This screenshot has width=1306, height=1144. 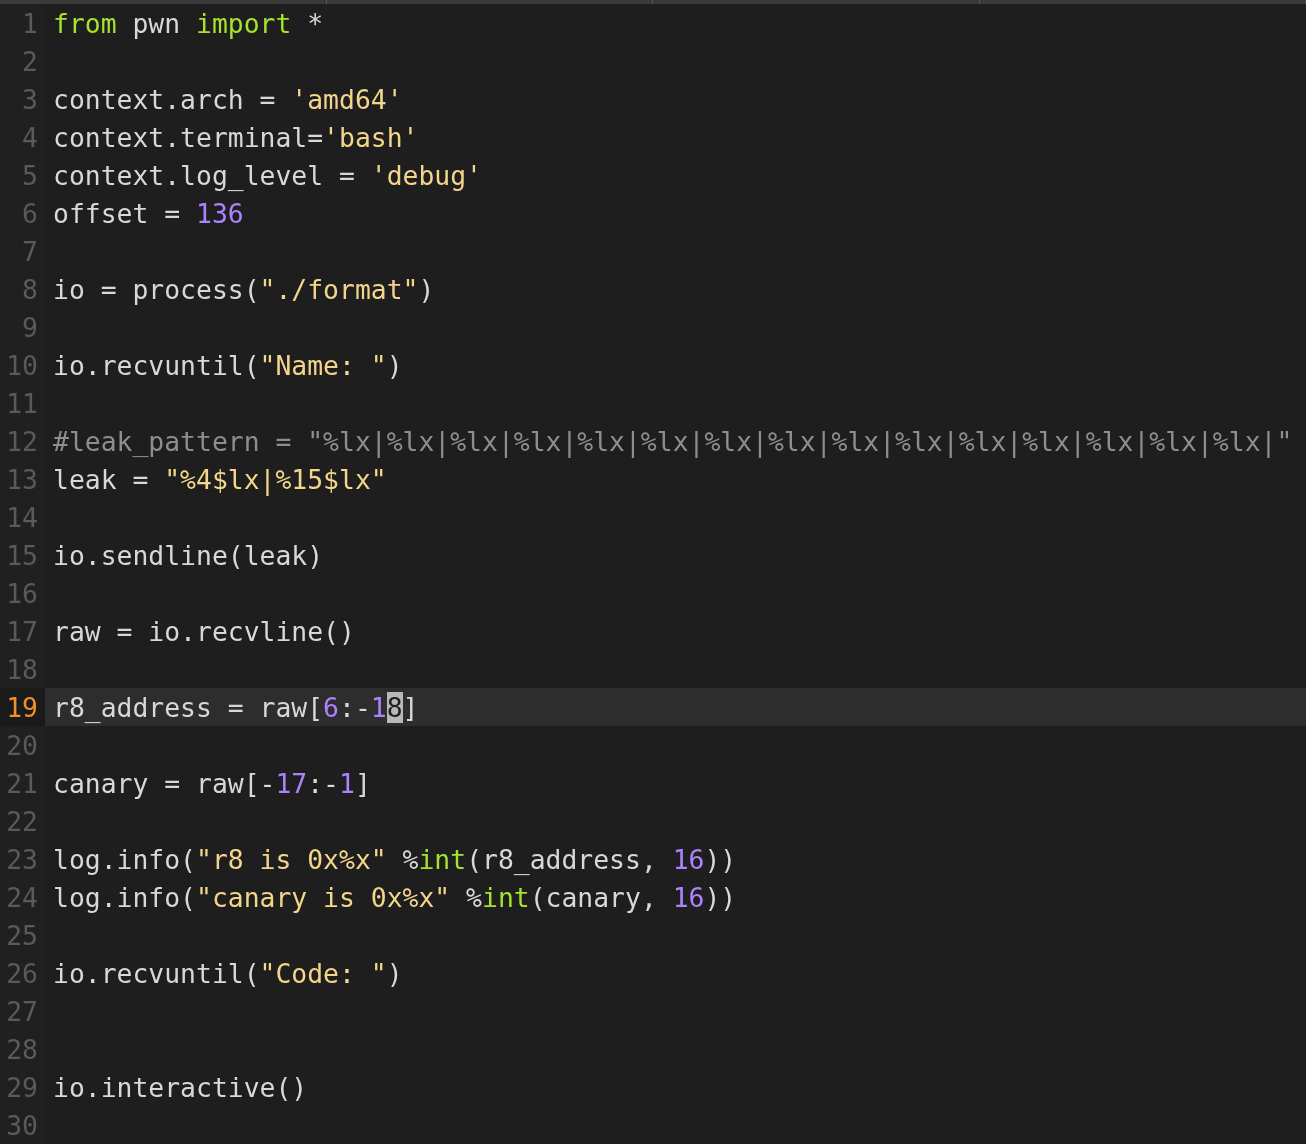 What do you see at coordinates (673, 441) in the screenshot?
I see `code-line: #leak_pattern = "%lx|%lx|%lx|%lx|%lx|%lx|%lx|%lx|%lx|%lx|%lx|%lx|%lx|%lx|%lx|"` at bounding box center [673, 441].